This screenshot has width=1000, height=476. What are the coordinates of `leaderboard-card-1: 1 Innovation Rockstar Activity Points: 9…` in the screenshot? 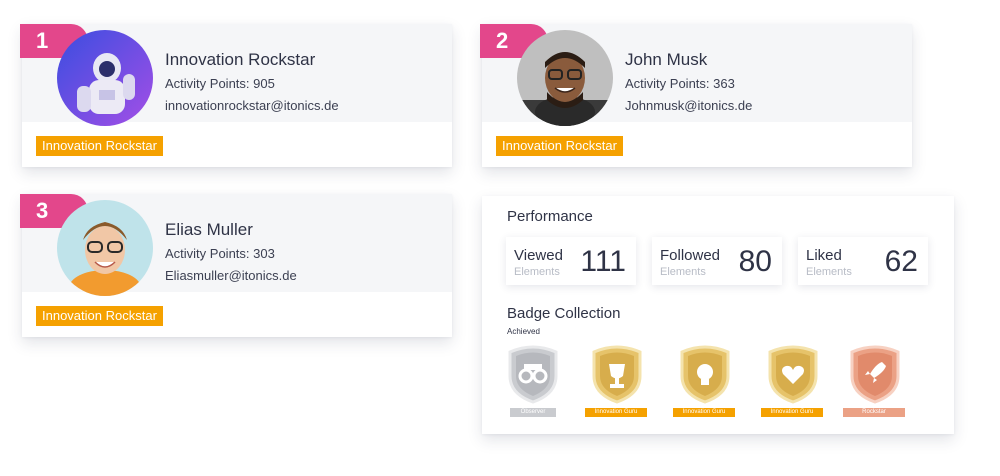 It's located at (236, 95).